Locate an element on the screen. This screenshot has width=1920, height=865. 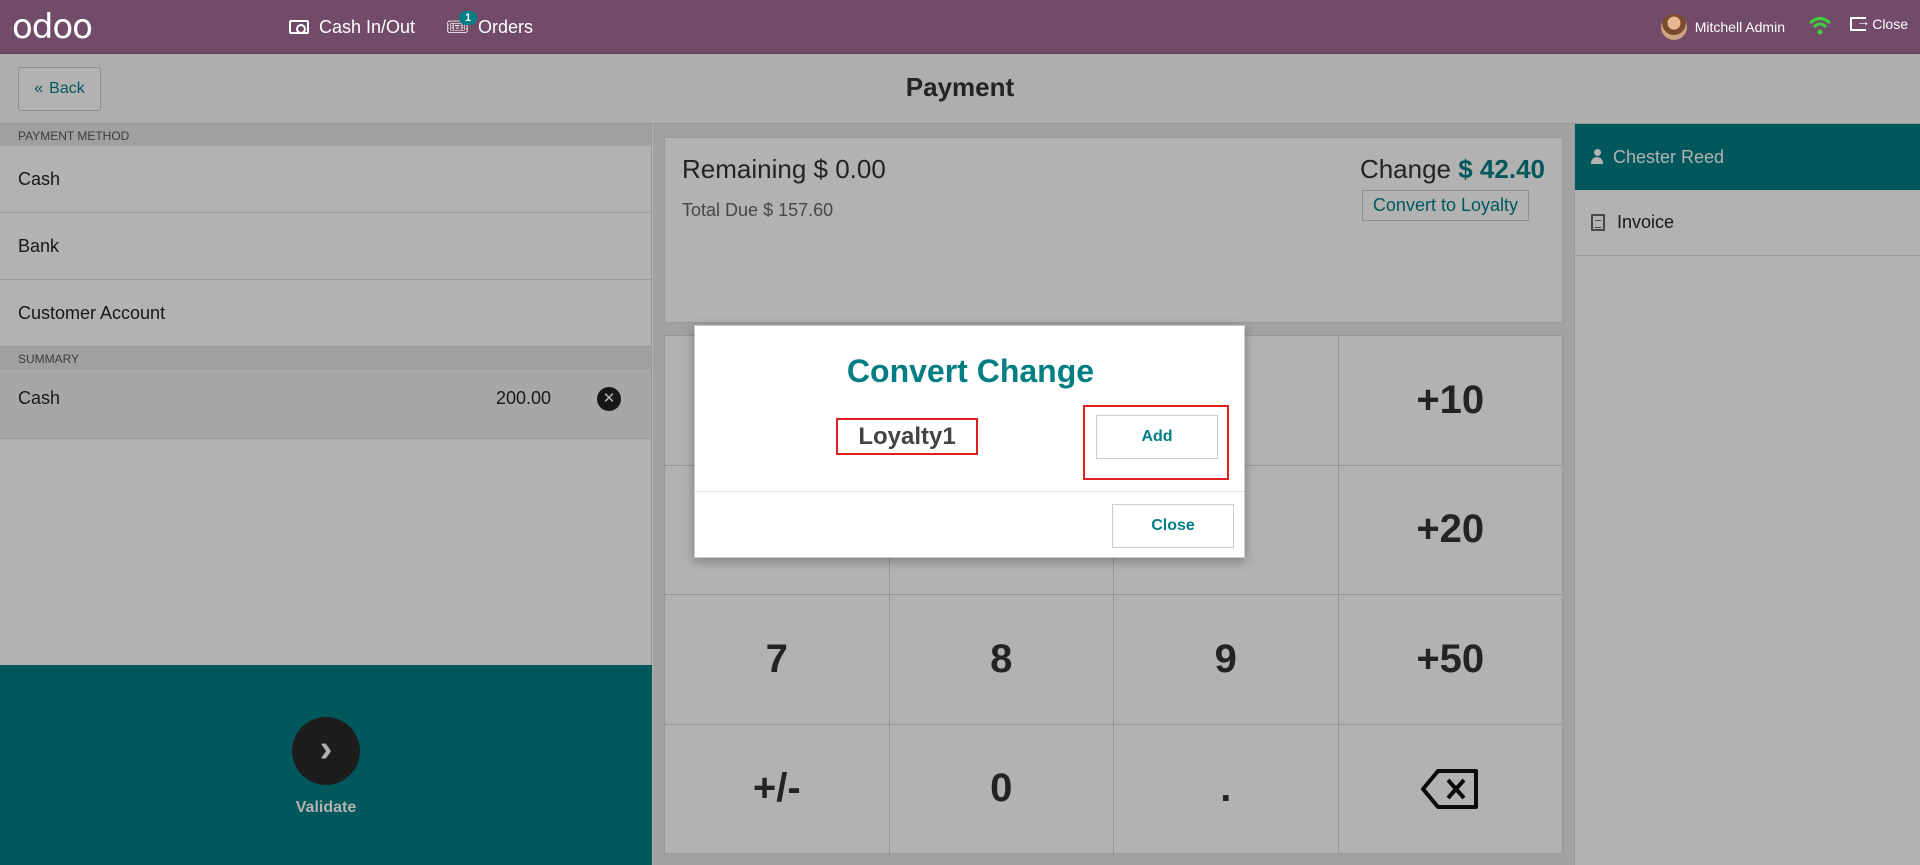
loyalty-program-option: Loyalty1 is located at coordinates (907, 436).